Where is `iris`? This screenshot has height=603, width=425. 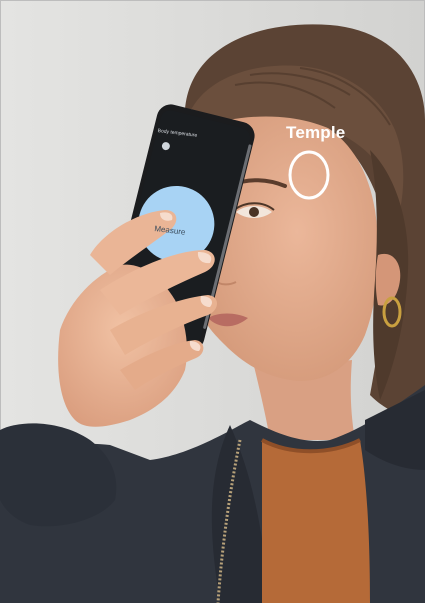 iris is located at coordinates (254, 212).